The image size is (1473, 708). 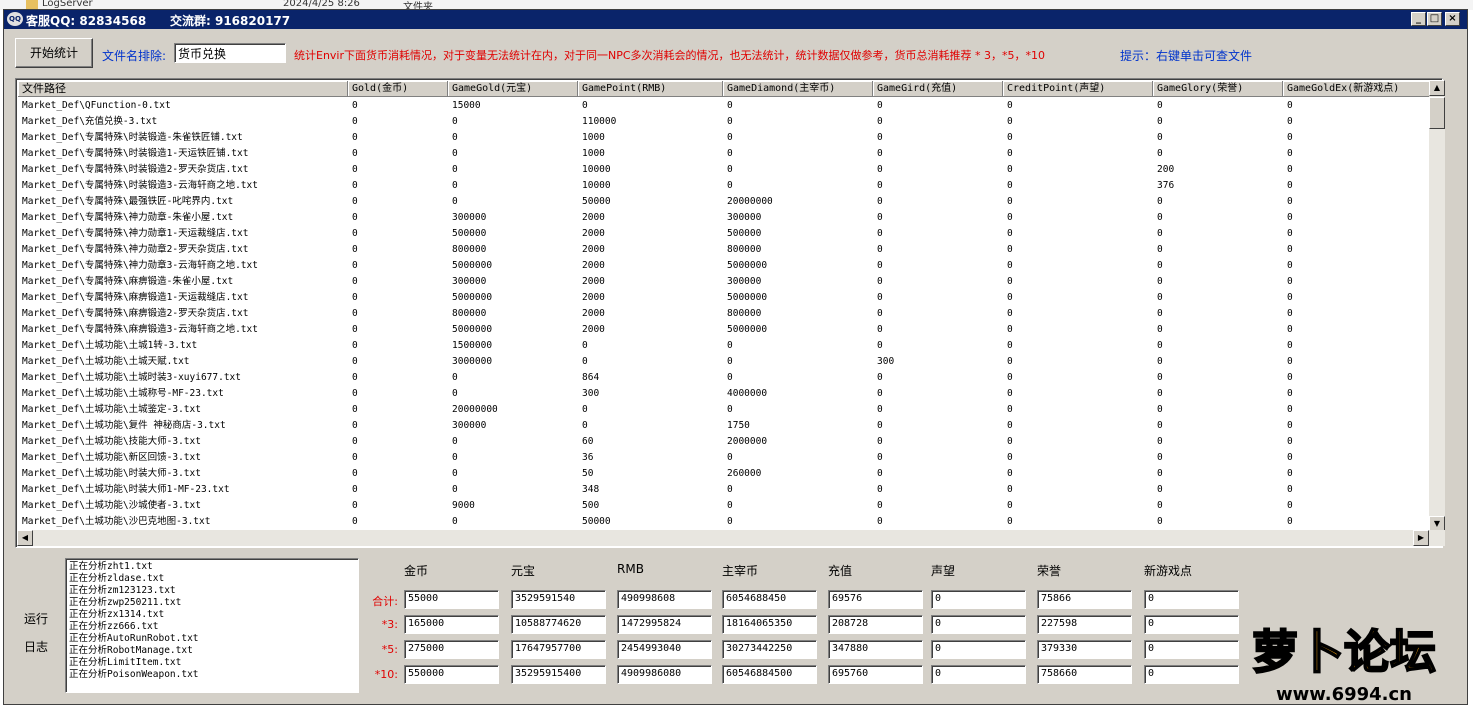 I want to click on column-header: GameGlory(荣誉), so click(x=1218, y=89).